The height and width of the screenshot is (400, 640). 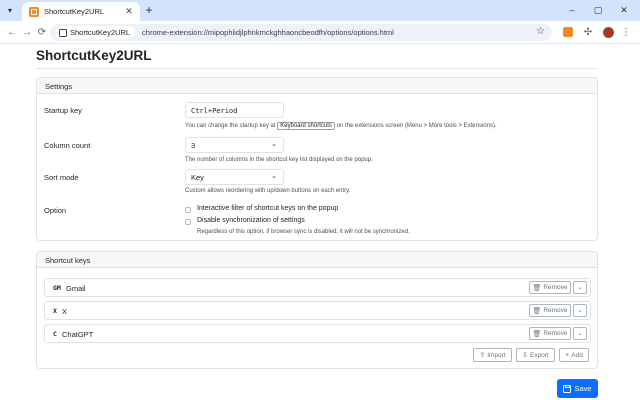 I want to click on disable-sync-checkbox, so click(x=188, y=222).